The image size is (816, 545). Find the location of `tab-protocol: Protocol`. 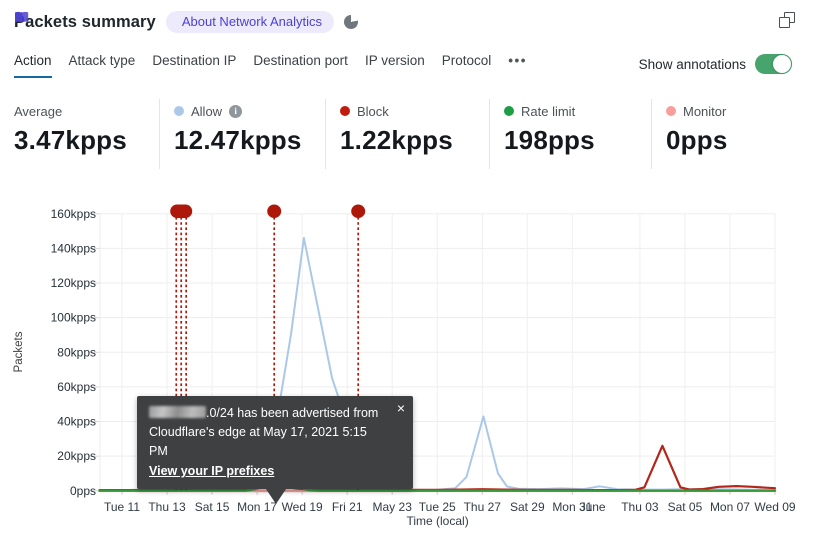

tab-protocol: Protocol is located at coordinates (467, 64).